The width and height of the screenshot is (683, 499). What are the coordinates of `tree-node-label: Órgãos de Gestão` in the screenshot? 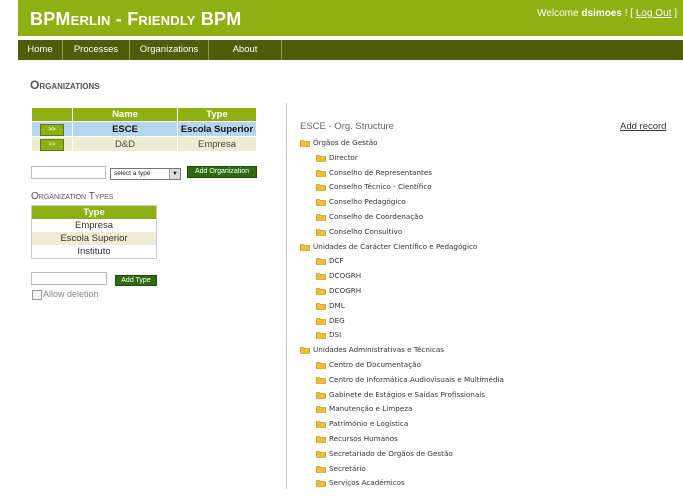 It's located at (345, 142).